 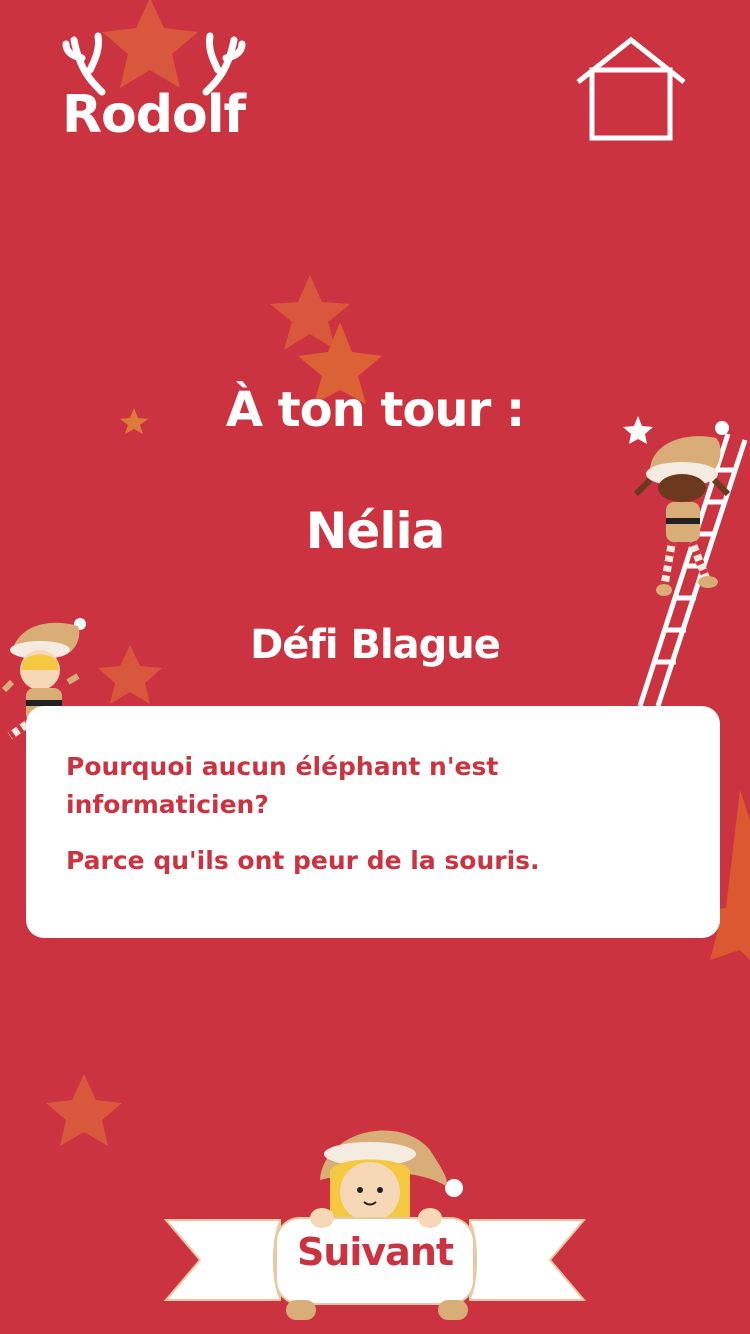 I want to click on home-icon, so click(x=631, y=88).